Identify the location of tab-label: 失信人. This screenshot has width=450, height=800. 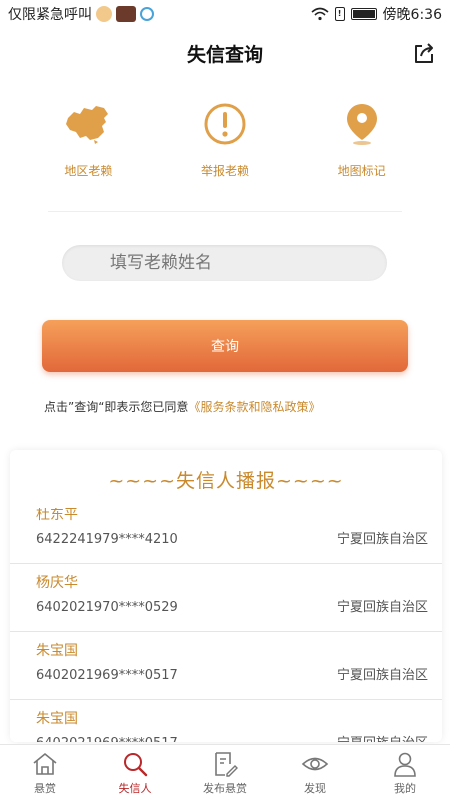
(135, 788).